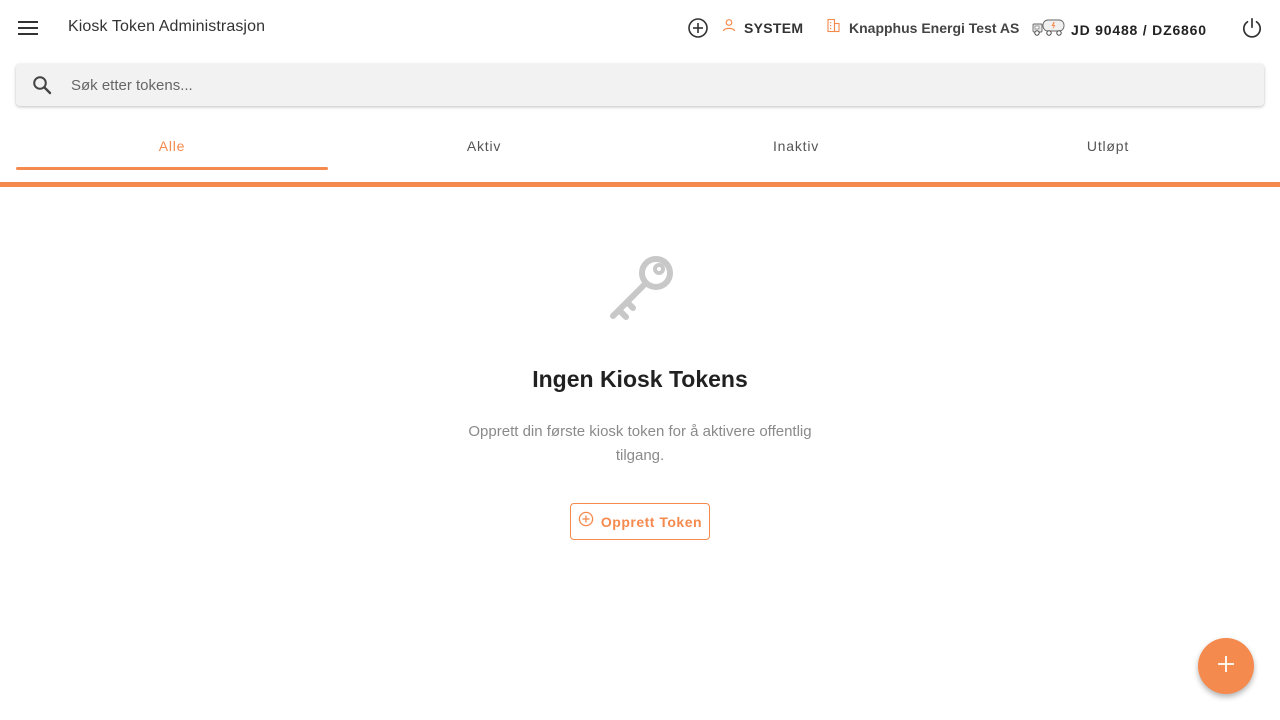 This screenshot has height=720, width=1280. I want to click on search-input, so click(651, 85).